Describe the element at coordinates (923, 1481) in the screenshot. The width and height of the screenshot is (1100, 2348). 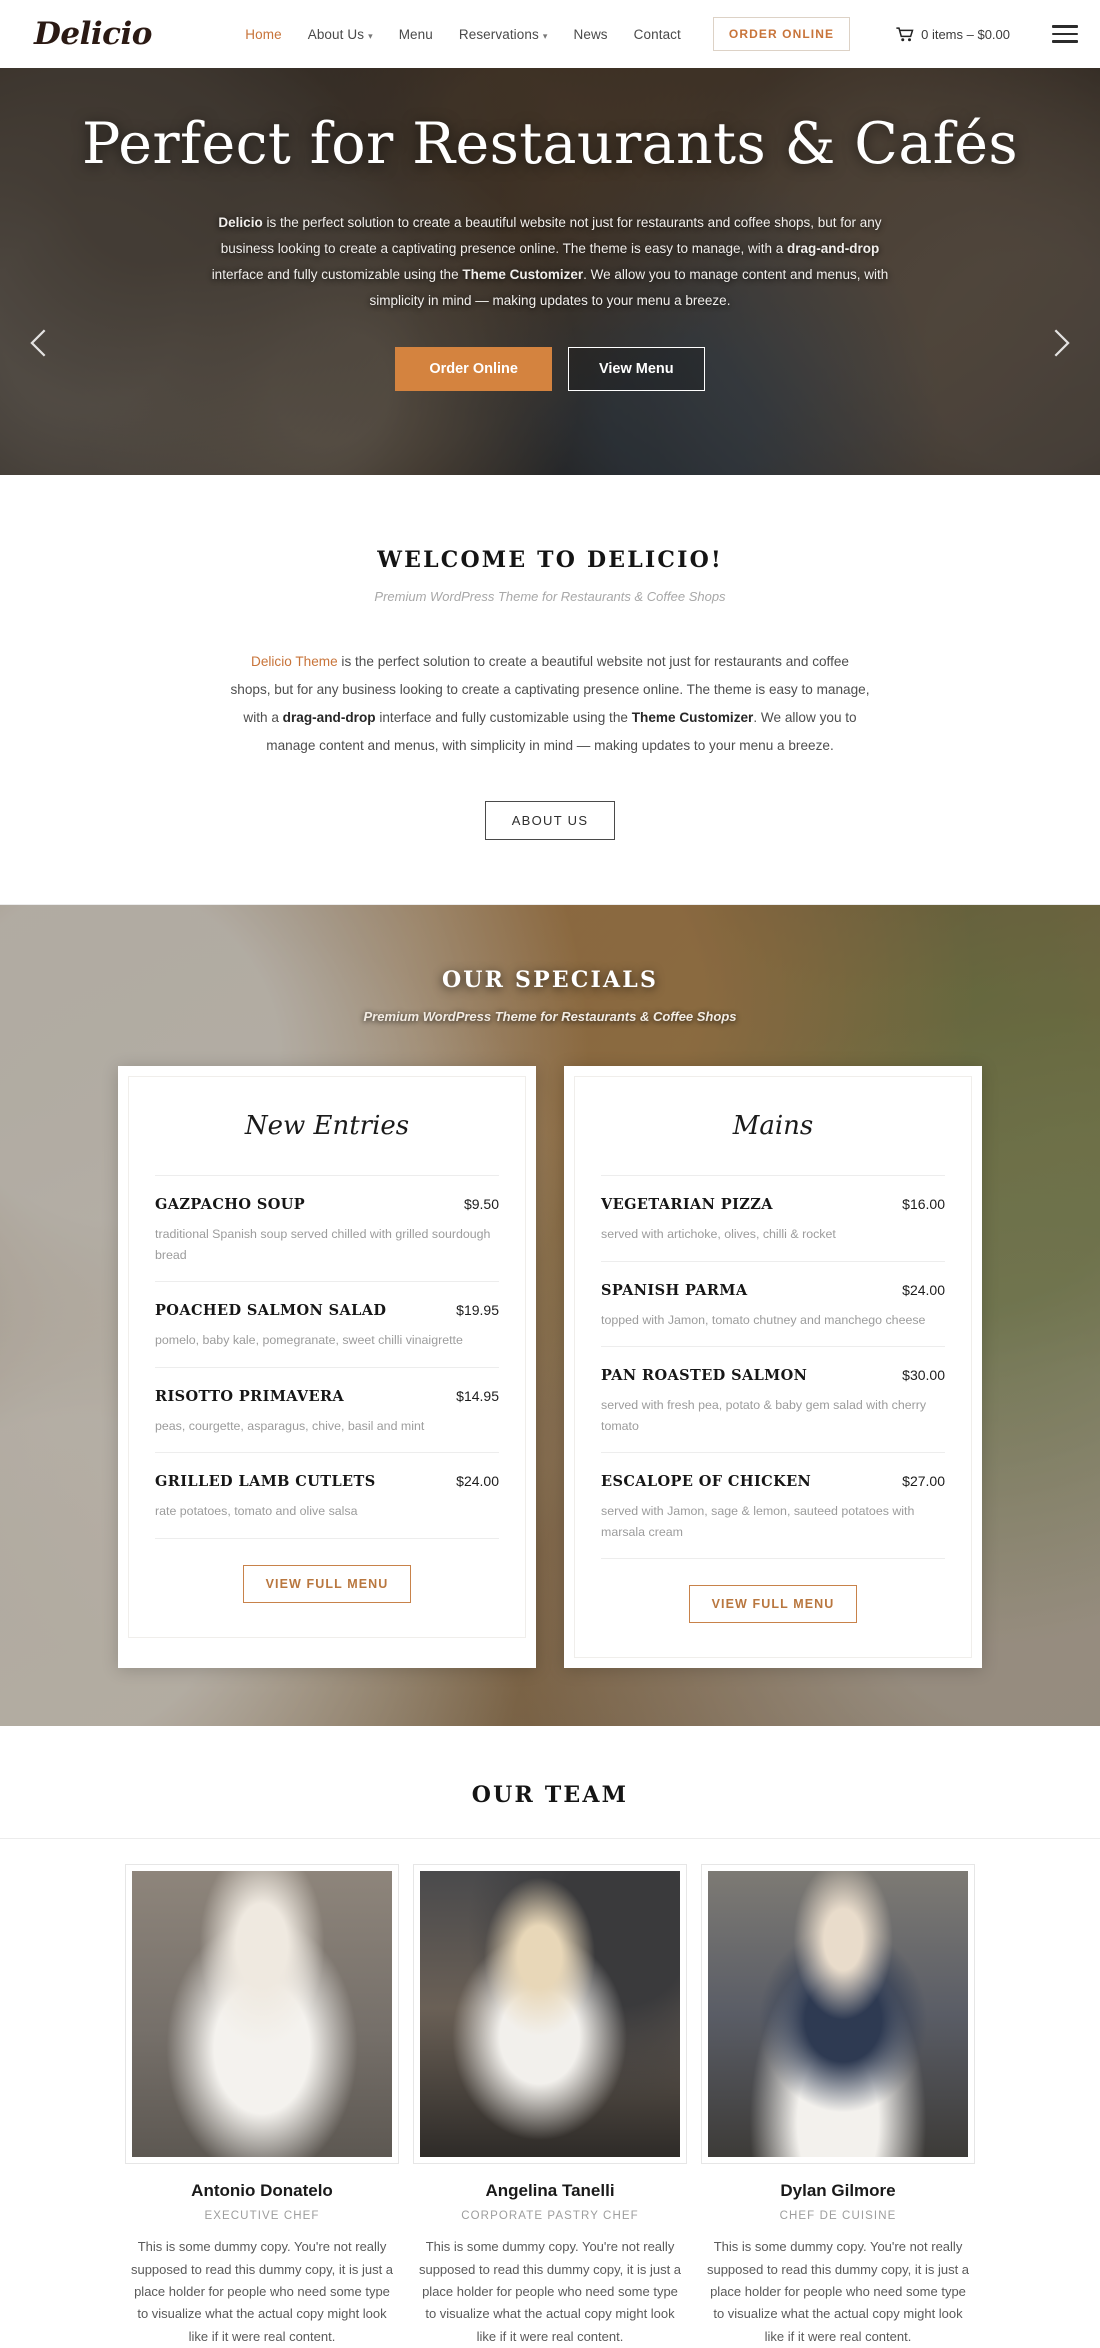
I see `menu-item-price: $27.00` at that location.